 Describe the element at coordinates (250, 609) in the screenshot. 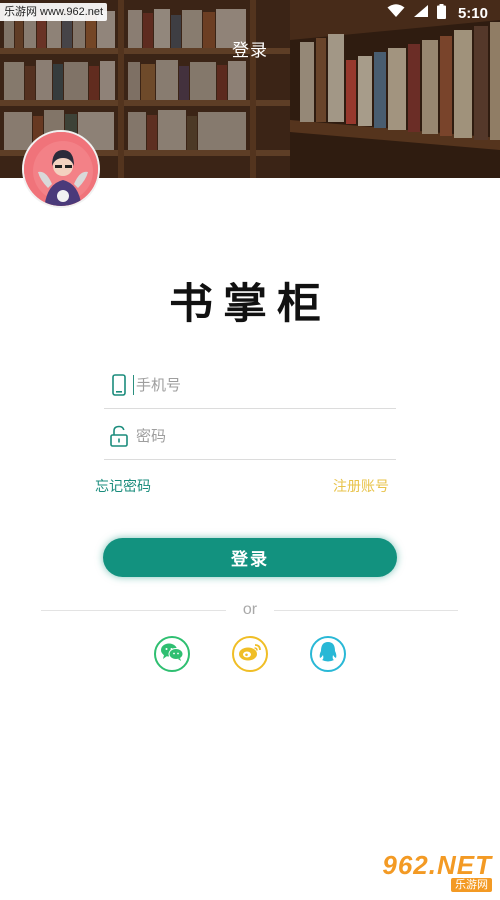

I see `divider-or-text: or` at that location.